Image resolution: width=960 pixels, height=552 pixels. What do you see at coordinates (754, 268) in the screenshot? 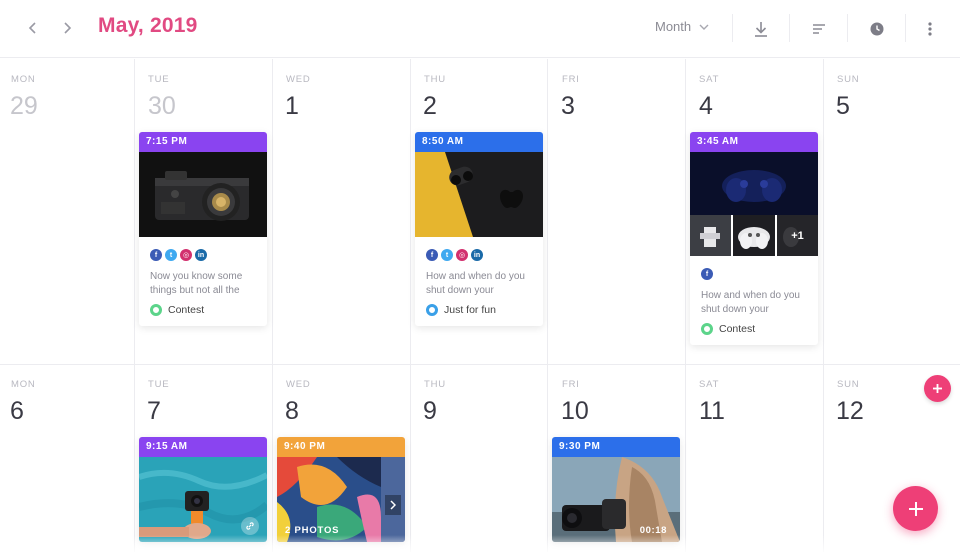
I see `social-networks: f` at bounding box center [754, 268].